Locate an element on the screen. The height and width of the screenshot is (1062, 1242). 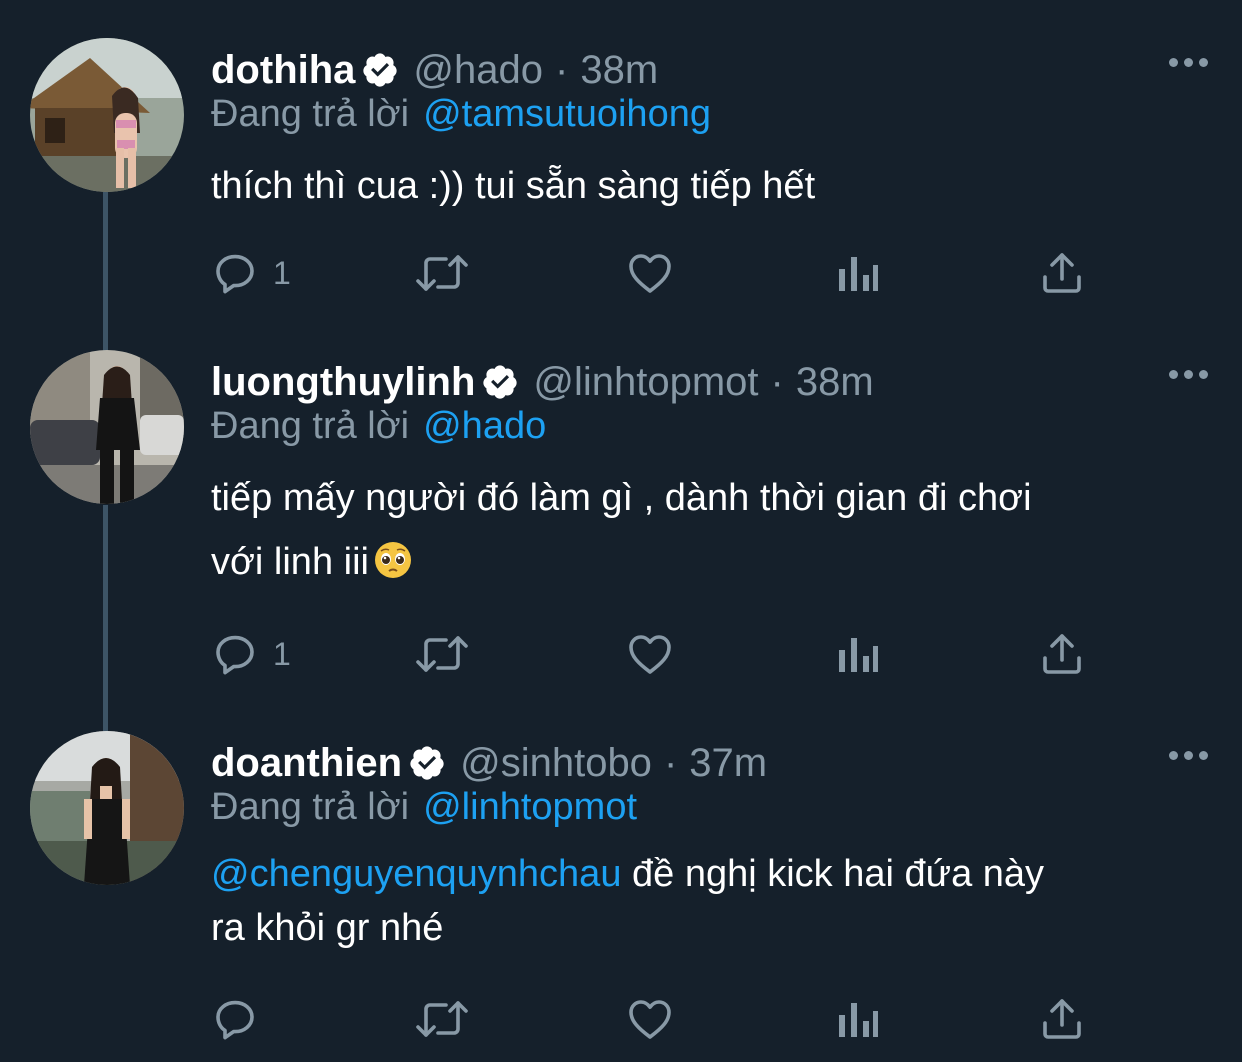
tweet-text-line-content: đề nghị kick hai đứa này is located at coordinates (833, 874).